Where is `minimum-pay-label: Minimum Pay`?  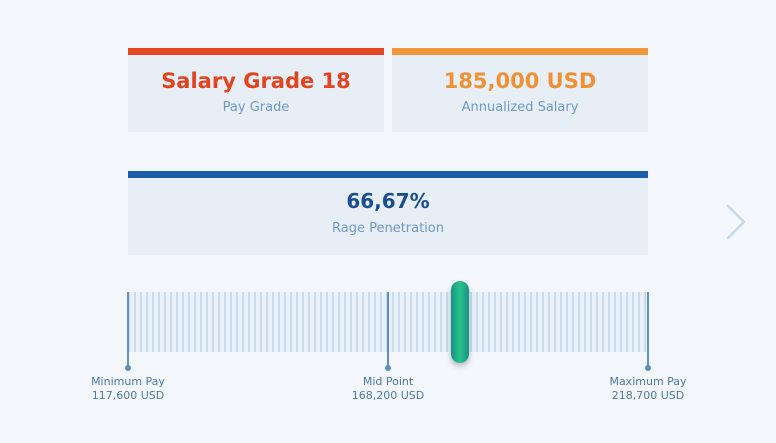
minimum-pay-label: Minimum Pay is located at coordinates (128, 381).